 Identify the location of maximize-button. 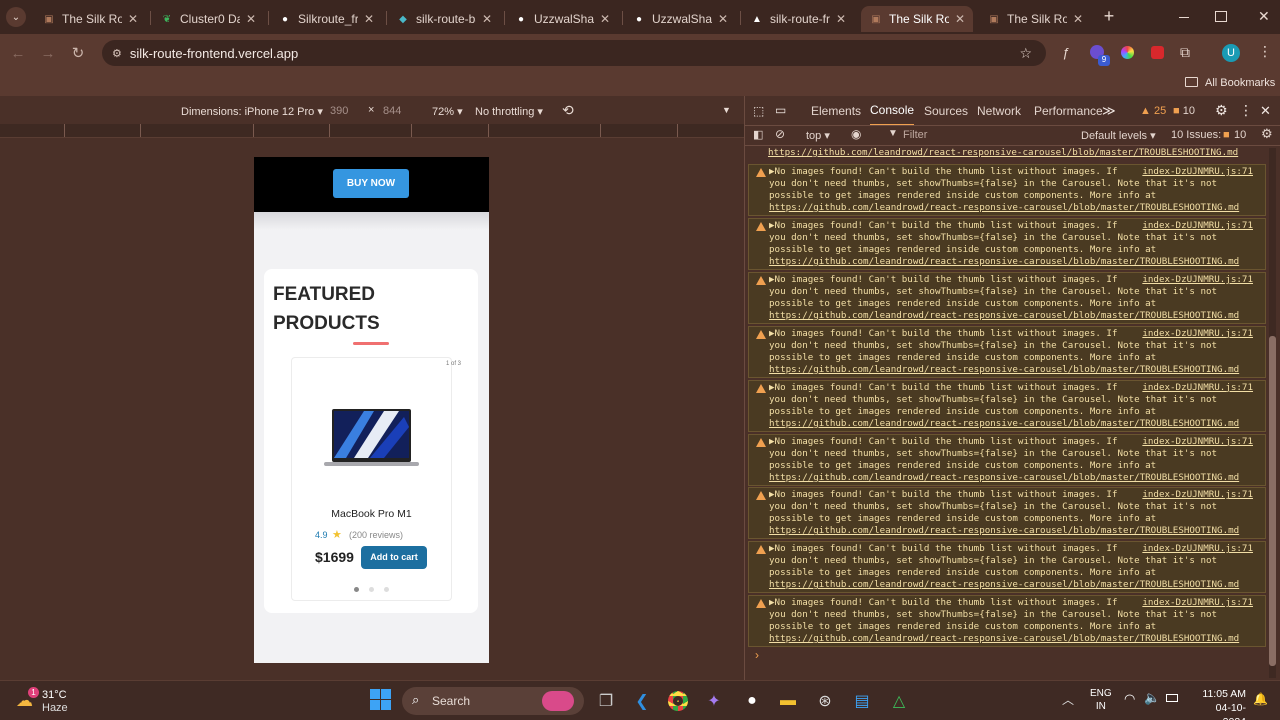
(1221, 16).